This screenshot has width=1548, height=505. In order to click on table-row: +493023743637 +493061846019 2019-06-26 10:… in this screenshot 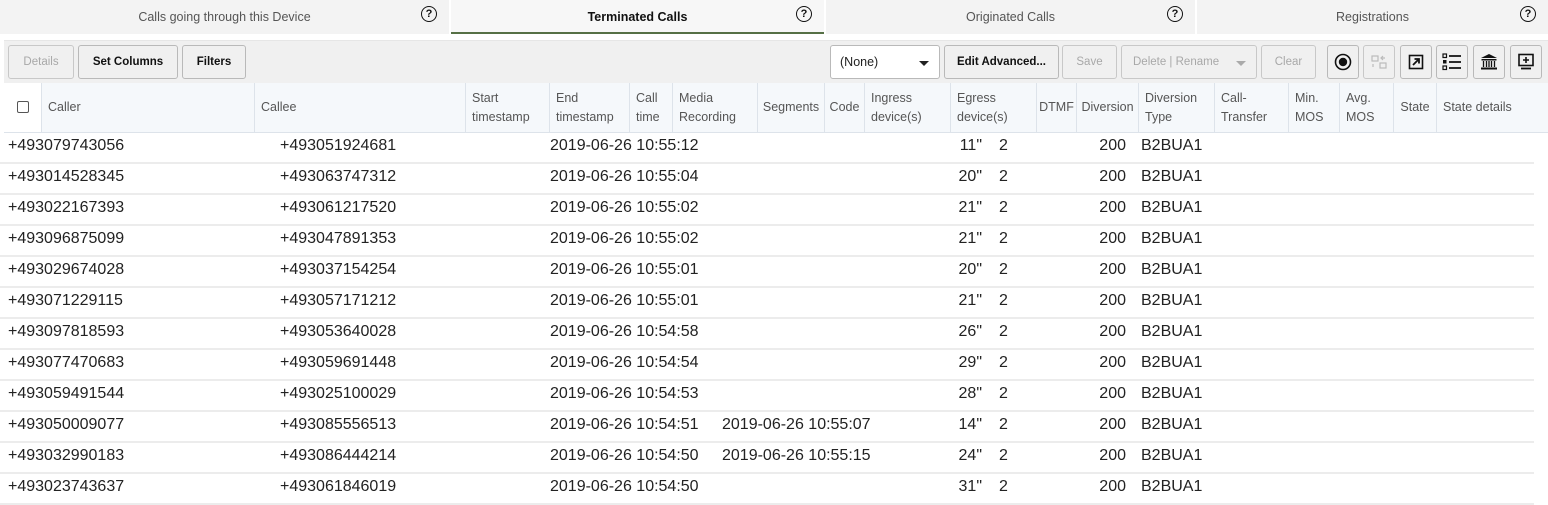, I will do `click(767, 489)`.